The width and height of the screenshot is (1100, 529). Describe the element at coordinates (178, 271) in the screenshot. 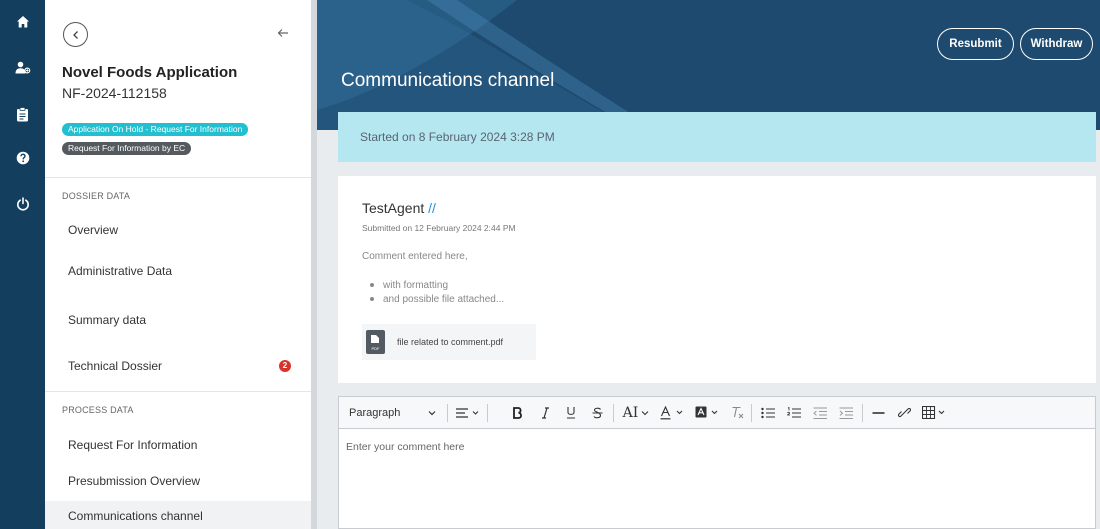

I see `sidebar-item-administrative-data: Administrative Data` at that location.